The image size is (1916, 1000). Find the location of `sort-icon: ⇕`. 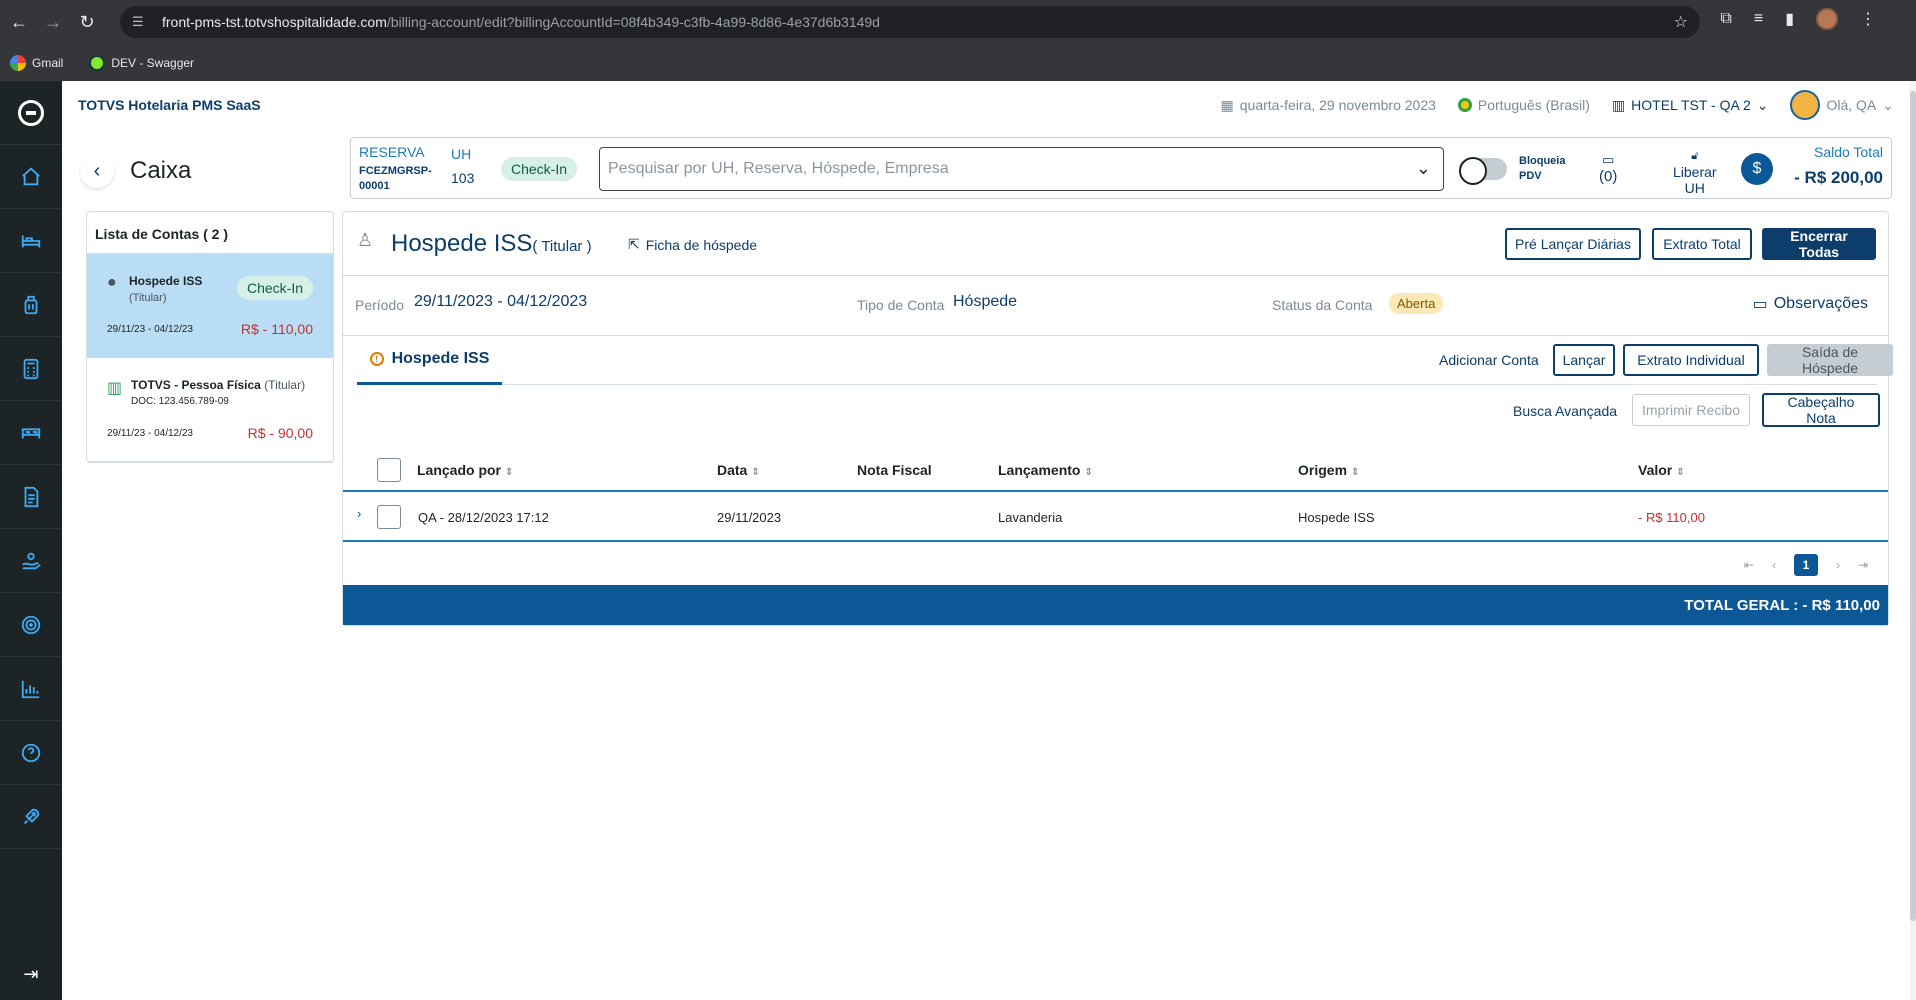

sort-icon: ⇕ is located at coordinates (1355, 472).